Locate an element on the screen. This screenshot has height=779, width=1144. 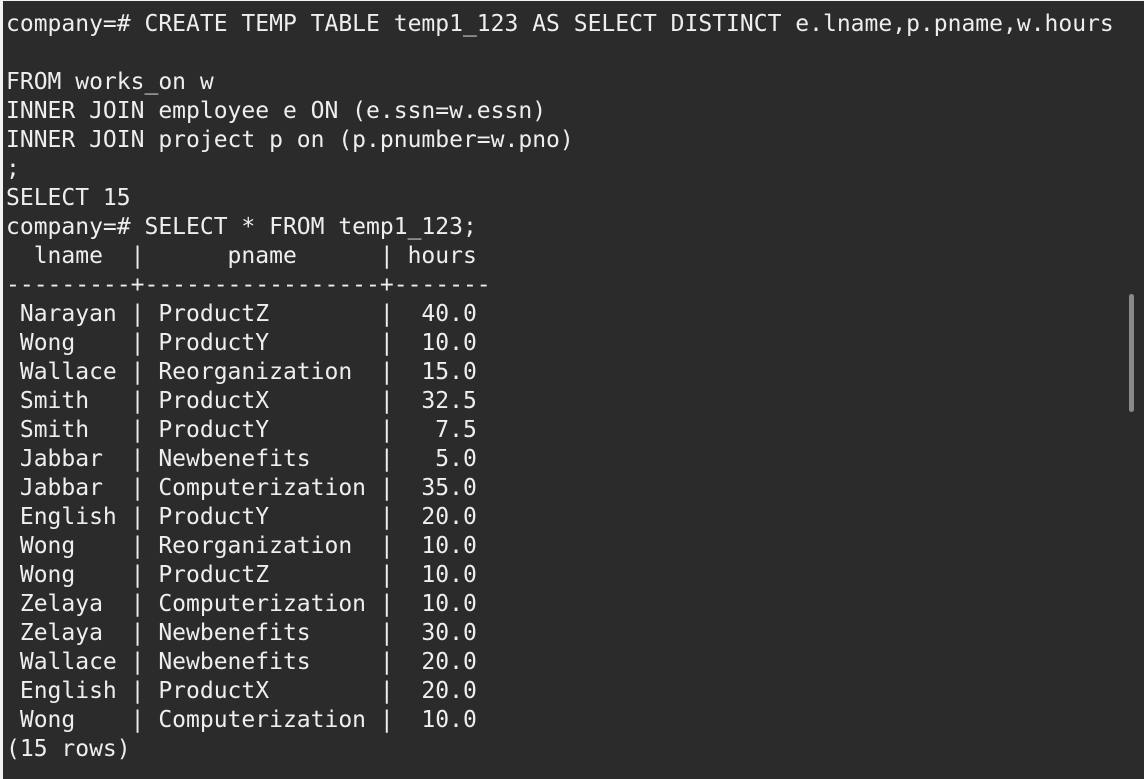
sql-join-employee-line: INNER JOIN employee e ON (e.ssn=w.essn) is located at coordinates (276, 111).